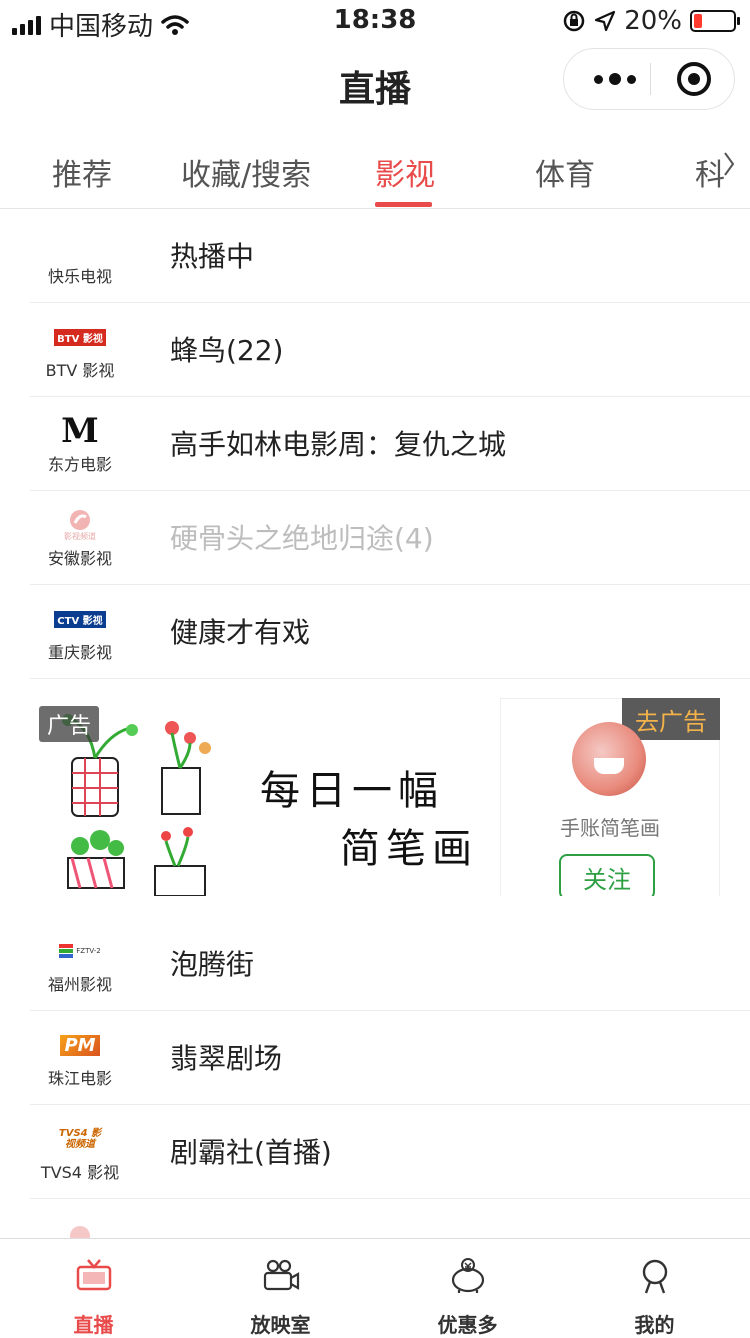  What do you see at coordinates (390, 1152) in the screenshot?
I see `list-item: TVS4 影视频道 TVS4 影视 剧霸社(首播)` at bounding box center [390, 1152].